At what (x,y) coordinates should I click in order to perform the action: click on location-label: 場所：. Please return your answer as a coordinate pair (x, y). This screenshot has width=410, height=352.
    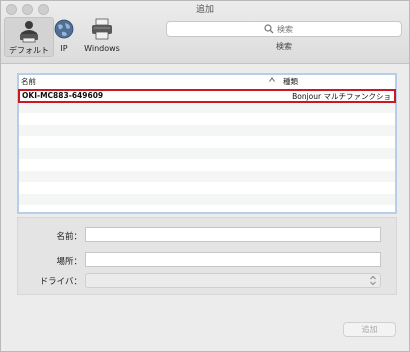
    Looking at the image, I should click on (69, 262).